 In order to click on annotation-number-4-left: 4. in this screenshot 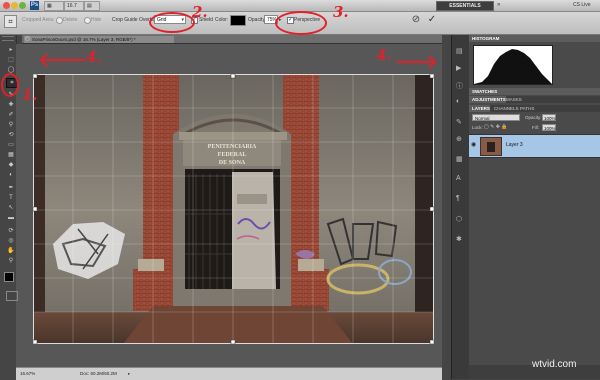, I will do `click(94, 57)`.